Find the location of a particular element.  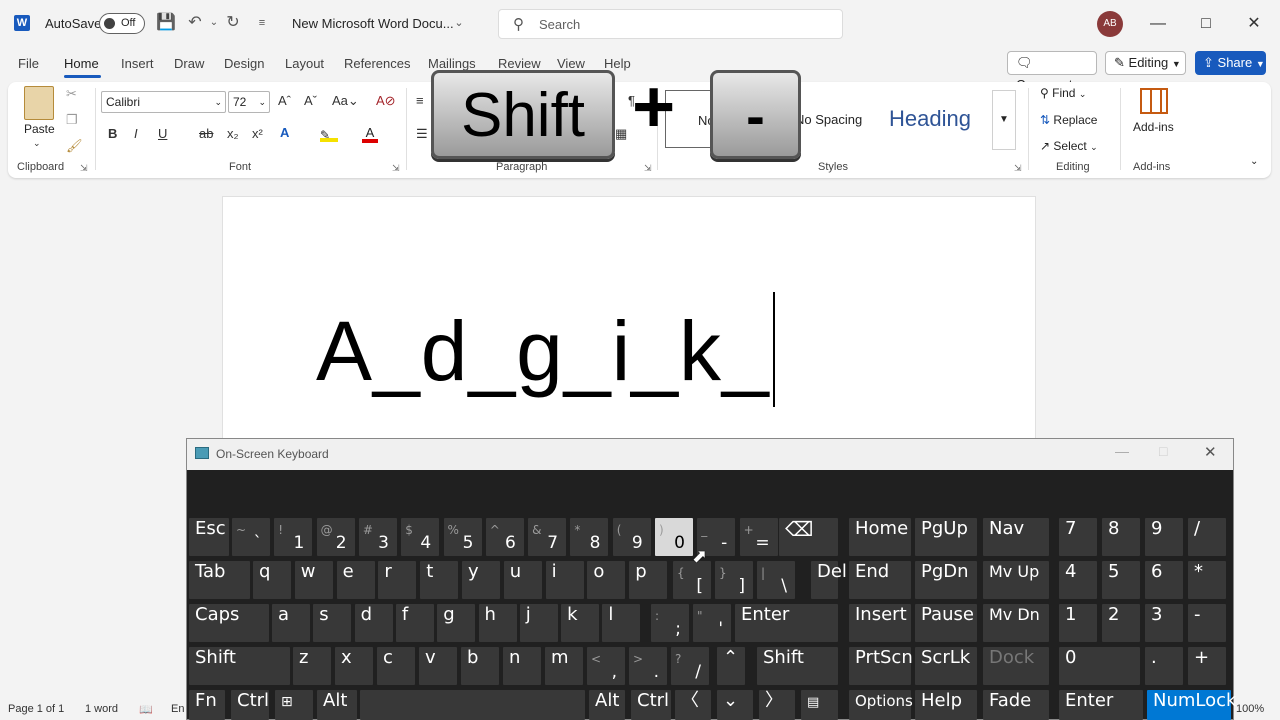

copy-icon: ❐ is located at coordinates (72, 120).